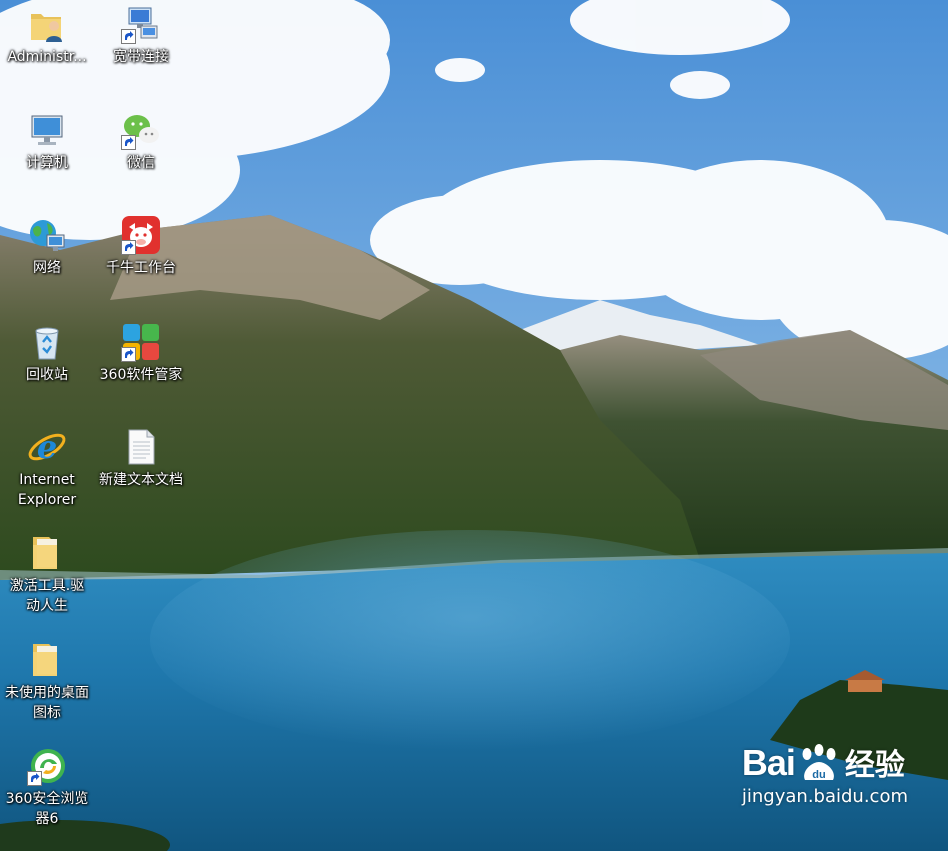 This screenshot has height=851, width=948. What do you see at coordinates (141, 480) in the screenshot?
I see `desktop-icon-label: 新建文本文档` at bounding box center [141, 480].